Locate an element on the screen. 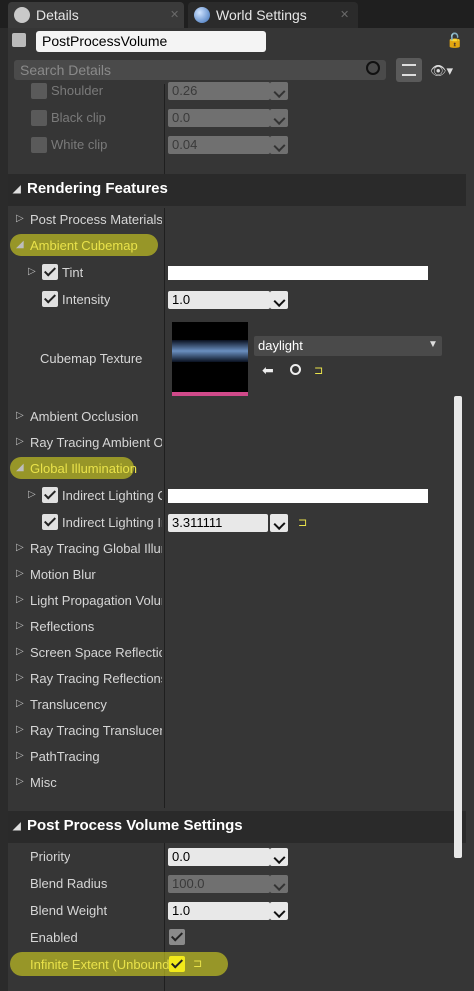 The height and width of the screenshot is (991, 474). black-clip-label: Black clip is located at coordinates (78, 117).